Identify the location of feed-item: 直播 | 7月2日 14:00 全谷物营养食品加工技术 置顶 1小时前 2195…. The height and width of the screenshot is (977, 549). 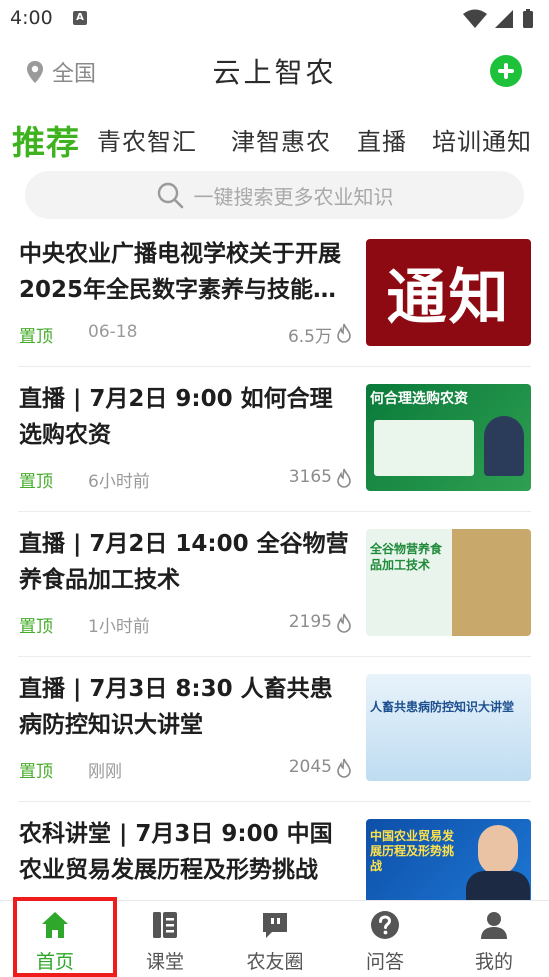
(274, 584).